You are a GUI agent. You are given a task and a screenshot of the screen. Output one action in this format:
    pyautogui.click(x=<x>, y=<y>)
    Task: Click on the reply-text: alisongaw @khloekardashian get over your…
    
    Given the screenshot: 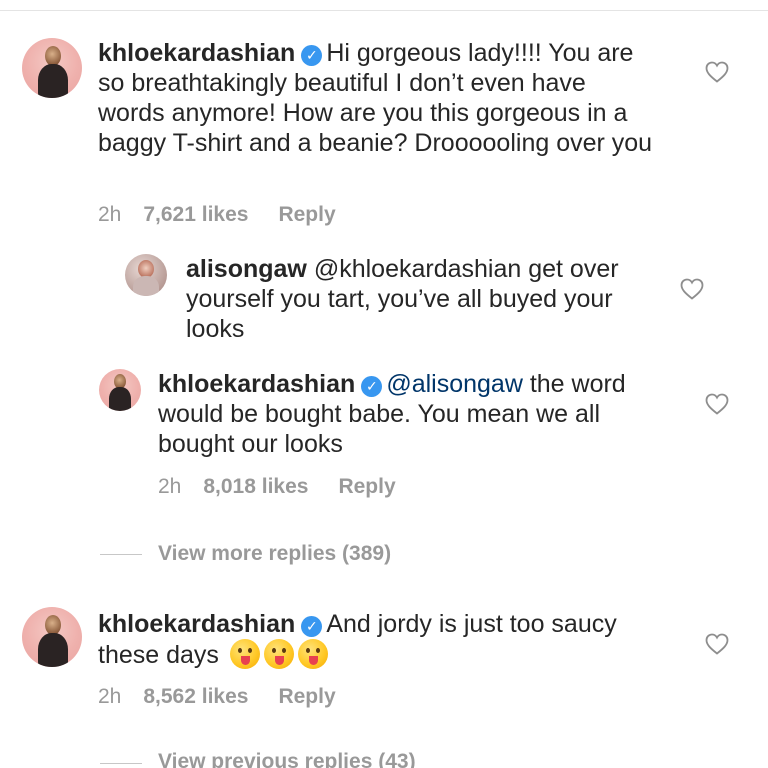 What is the action you would take?
    pyautogui.click(x=406, y=299)
    